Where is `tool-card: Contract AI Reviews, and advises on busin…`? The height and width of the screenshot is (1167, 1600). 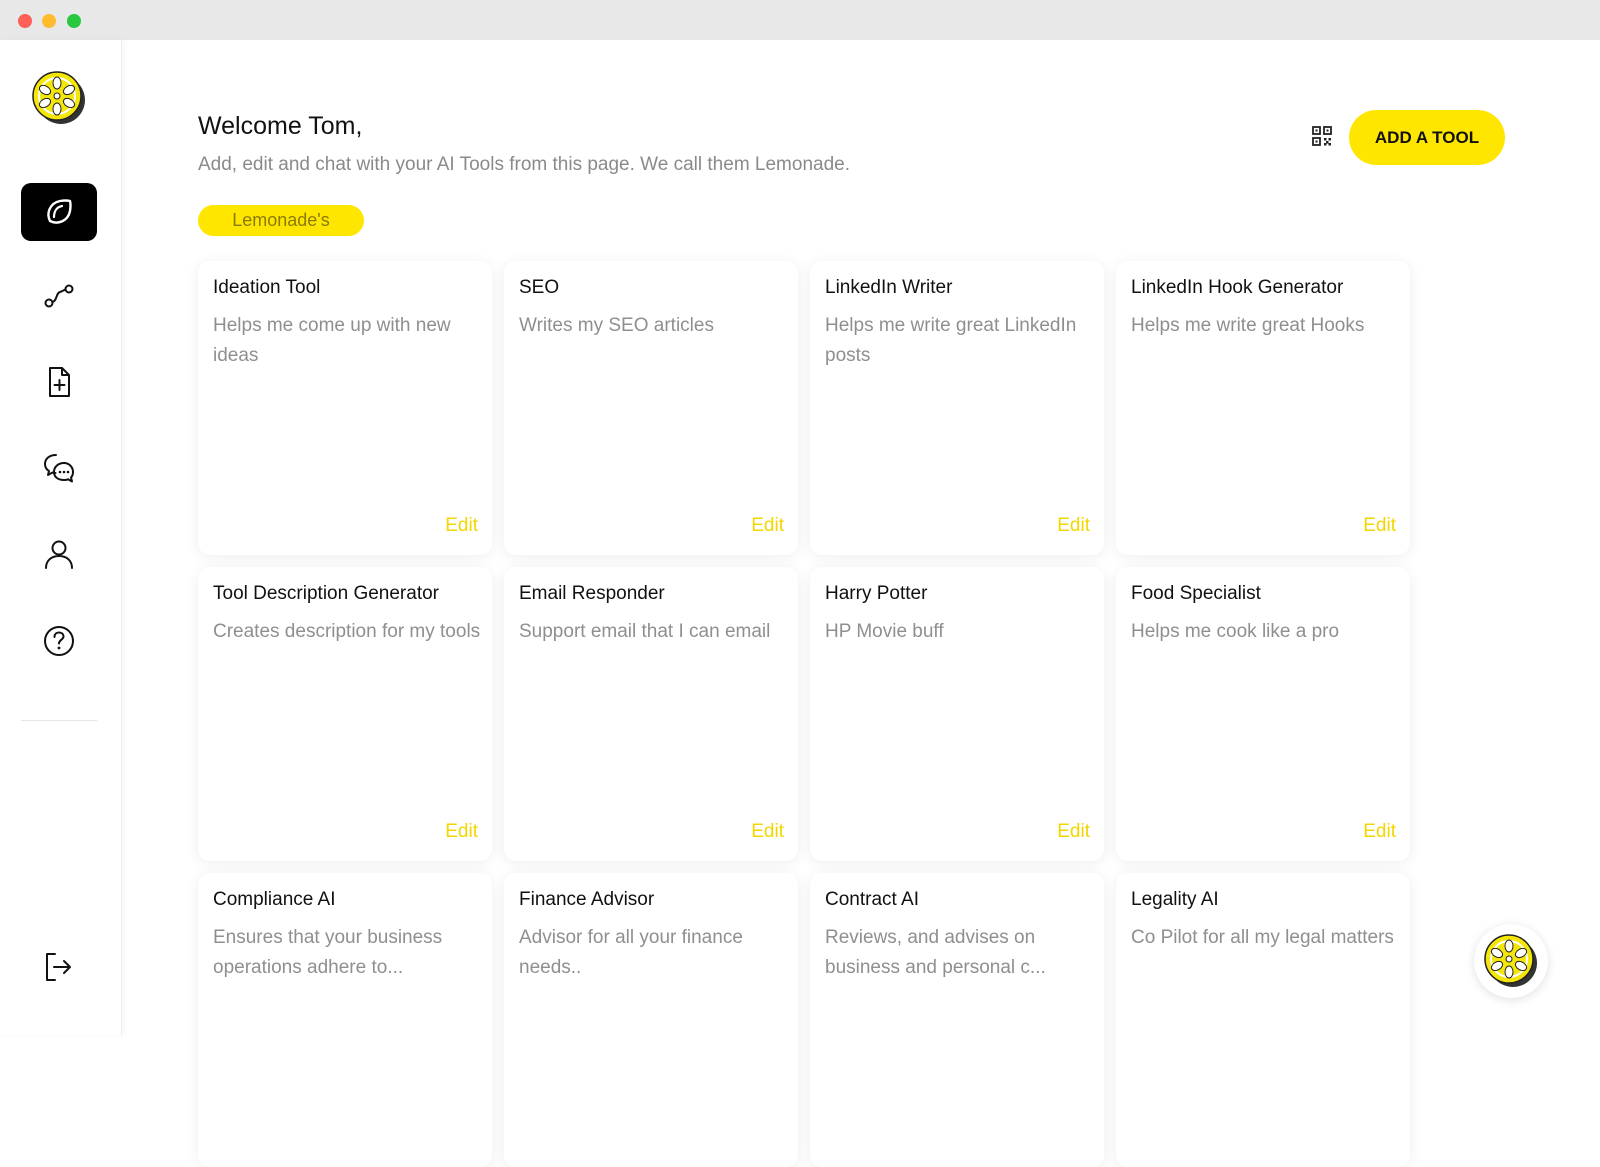
tool-card: Contract AI Reviews, and advises on busin… is located at coordinates (957, 1020).